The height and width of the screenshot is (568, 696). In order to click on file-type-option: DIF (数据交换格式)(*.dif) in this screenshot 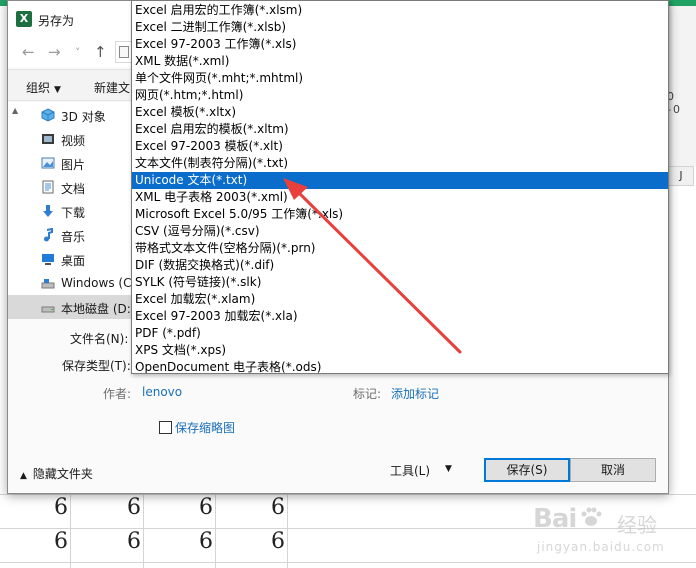, I will do `click(400, 265)`.